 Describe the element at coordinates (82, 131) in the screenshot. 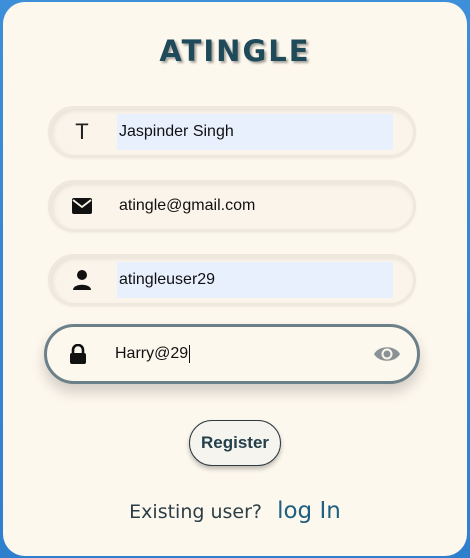

I see `text-t-icon: T` at that location.